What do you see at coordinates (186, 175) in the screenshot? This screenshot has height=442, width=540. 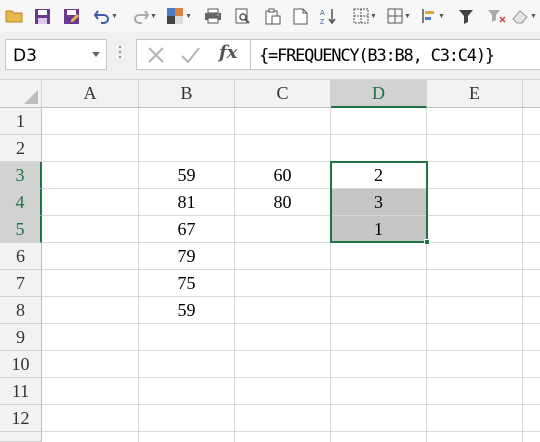 I see `cell-b3: 59` at bounding box center [186, 175].